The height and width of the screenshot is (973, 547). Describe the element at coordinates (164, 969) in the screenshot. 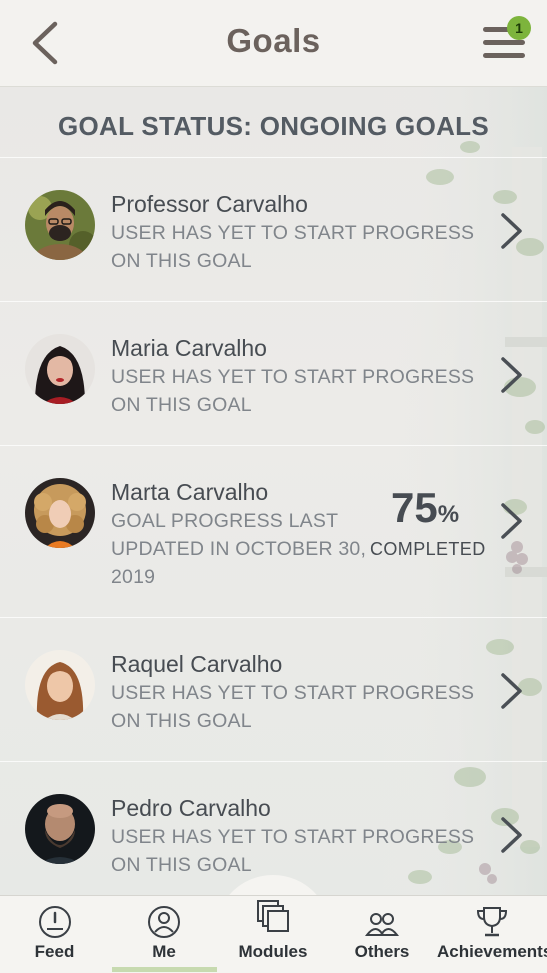

I see `active-tab-indicator` at that location.